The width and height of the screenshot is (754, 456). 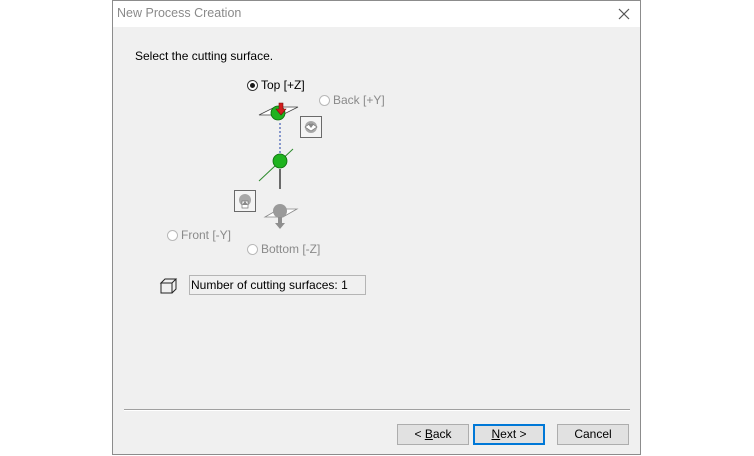 I want to click on front-surface-icon, so click(x=245, y=201).